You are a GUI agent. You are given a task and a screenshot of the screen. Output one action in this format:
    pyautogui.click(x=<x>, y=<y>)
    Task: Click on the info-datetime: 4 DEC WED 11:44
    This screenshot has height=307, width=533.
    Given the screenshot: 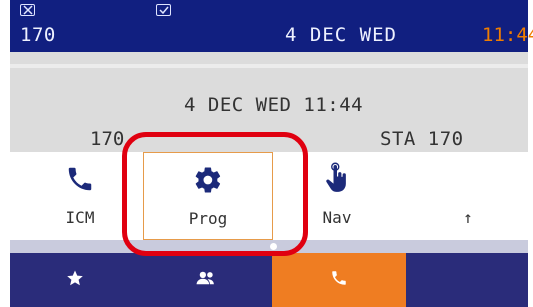 What is the action you would take?
    pyautogui.click(x=274, y=105)
    